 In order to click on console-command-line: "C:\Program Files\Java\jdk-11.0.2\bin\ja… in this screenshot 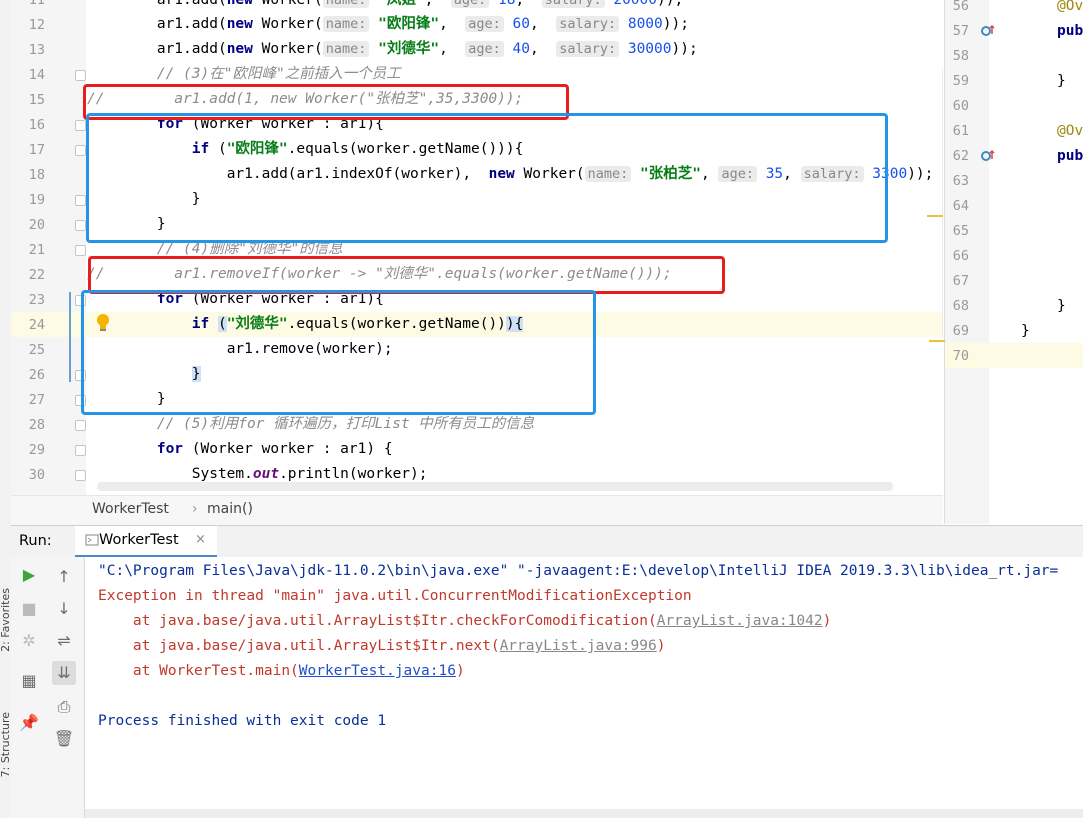, I will do `click(578, 571)`.